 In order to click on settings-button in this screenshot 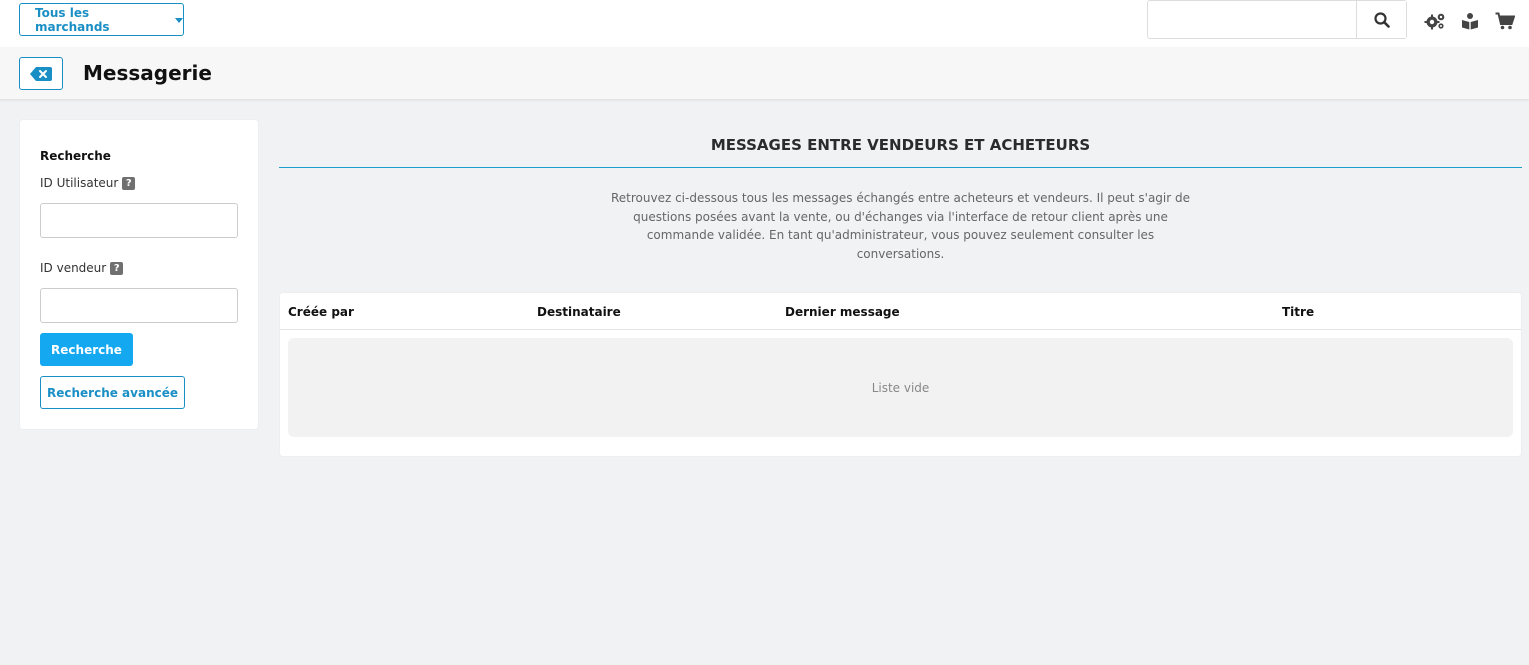, I will do `click(1435, 21)`.